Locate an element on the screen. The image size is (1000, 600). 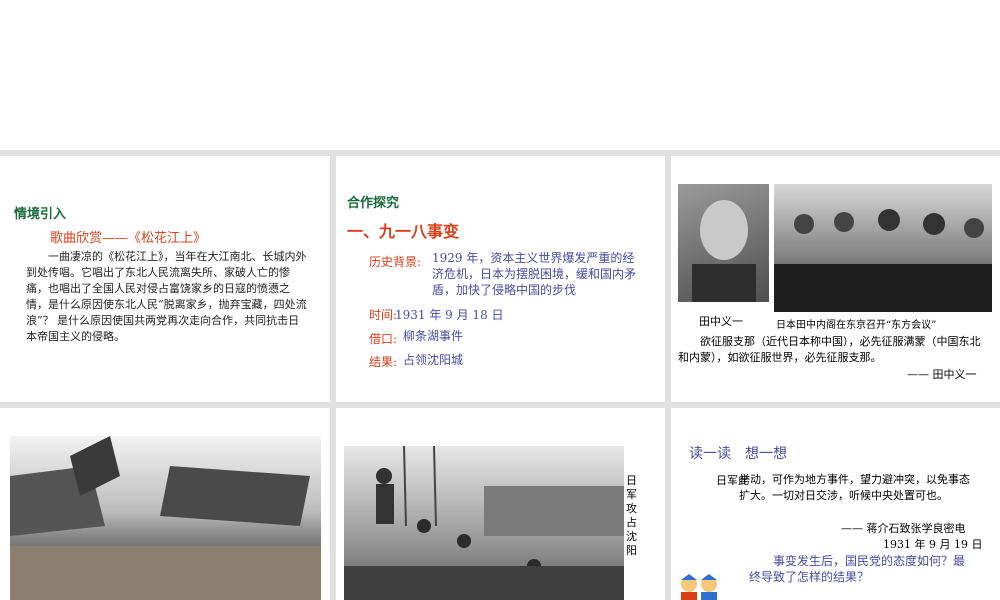
discussion-question: 事变发生后，国民党的态度如何？最终导致了怎样的结果？ is located at coordinates (857, 569).